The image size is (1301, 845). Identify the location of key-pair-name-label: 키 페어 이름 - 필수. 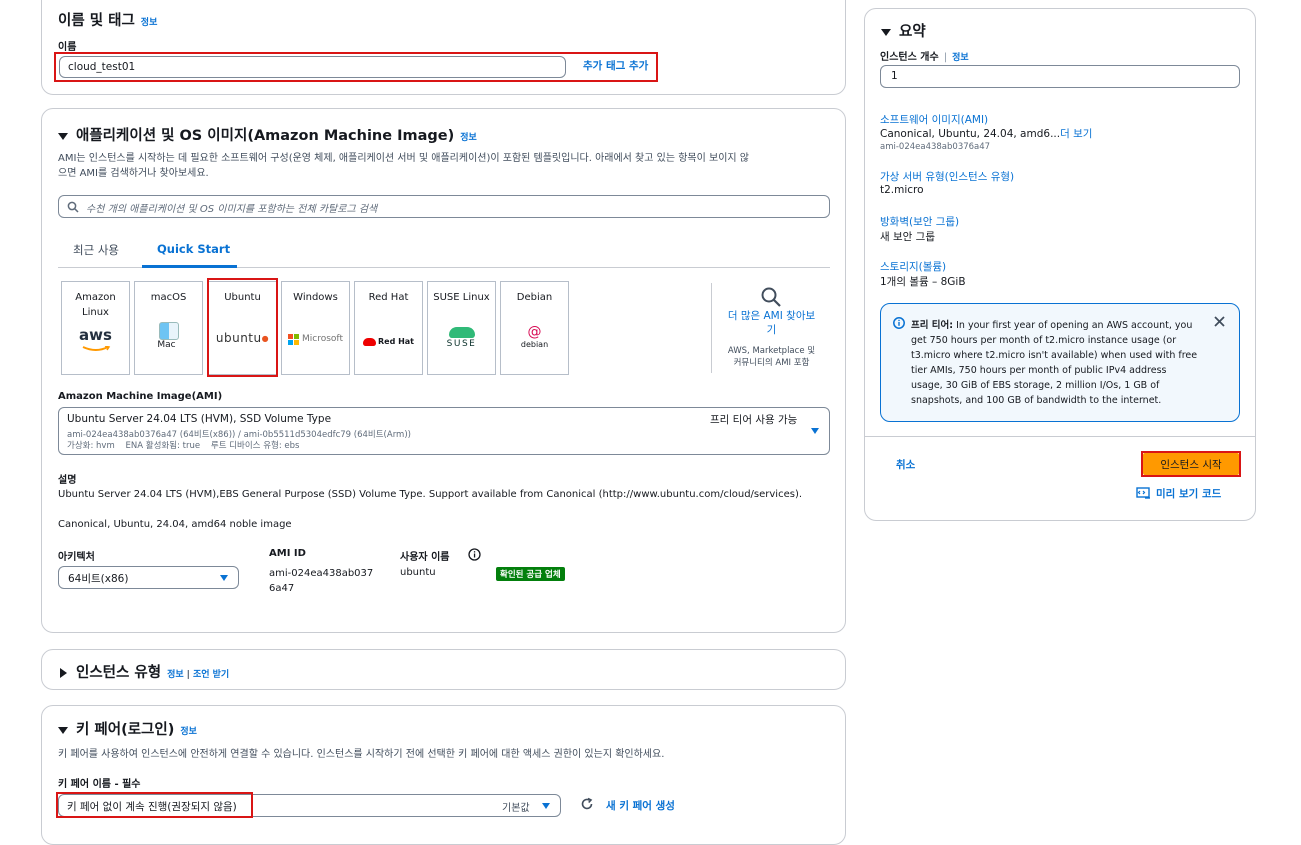
(99, 784).